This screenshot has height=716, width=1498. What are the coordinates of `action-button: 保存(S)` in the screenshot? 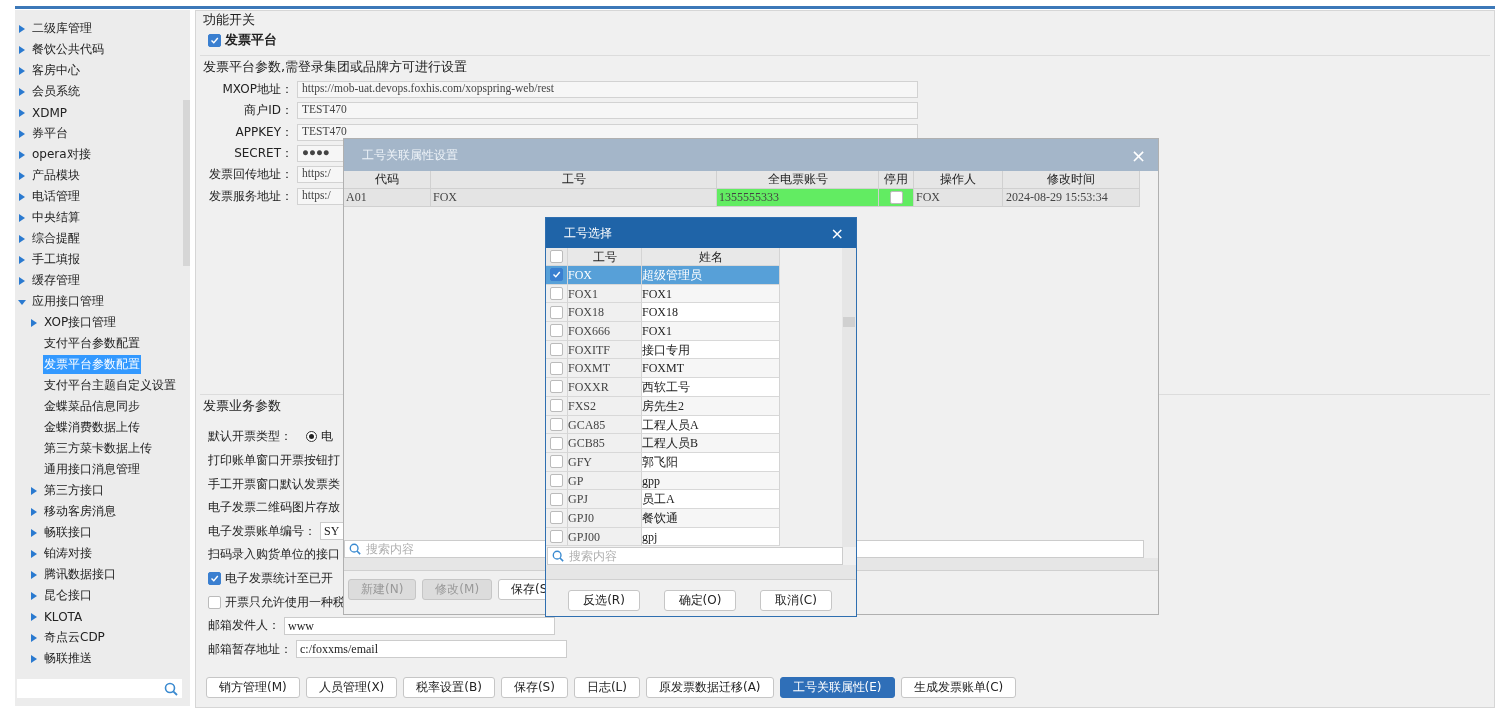 It's located at (534, 687).